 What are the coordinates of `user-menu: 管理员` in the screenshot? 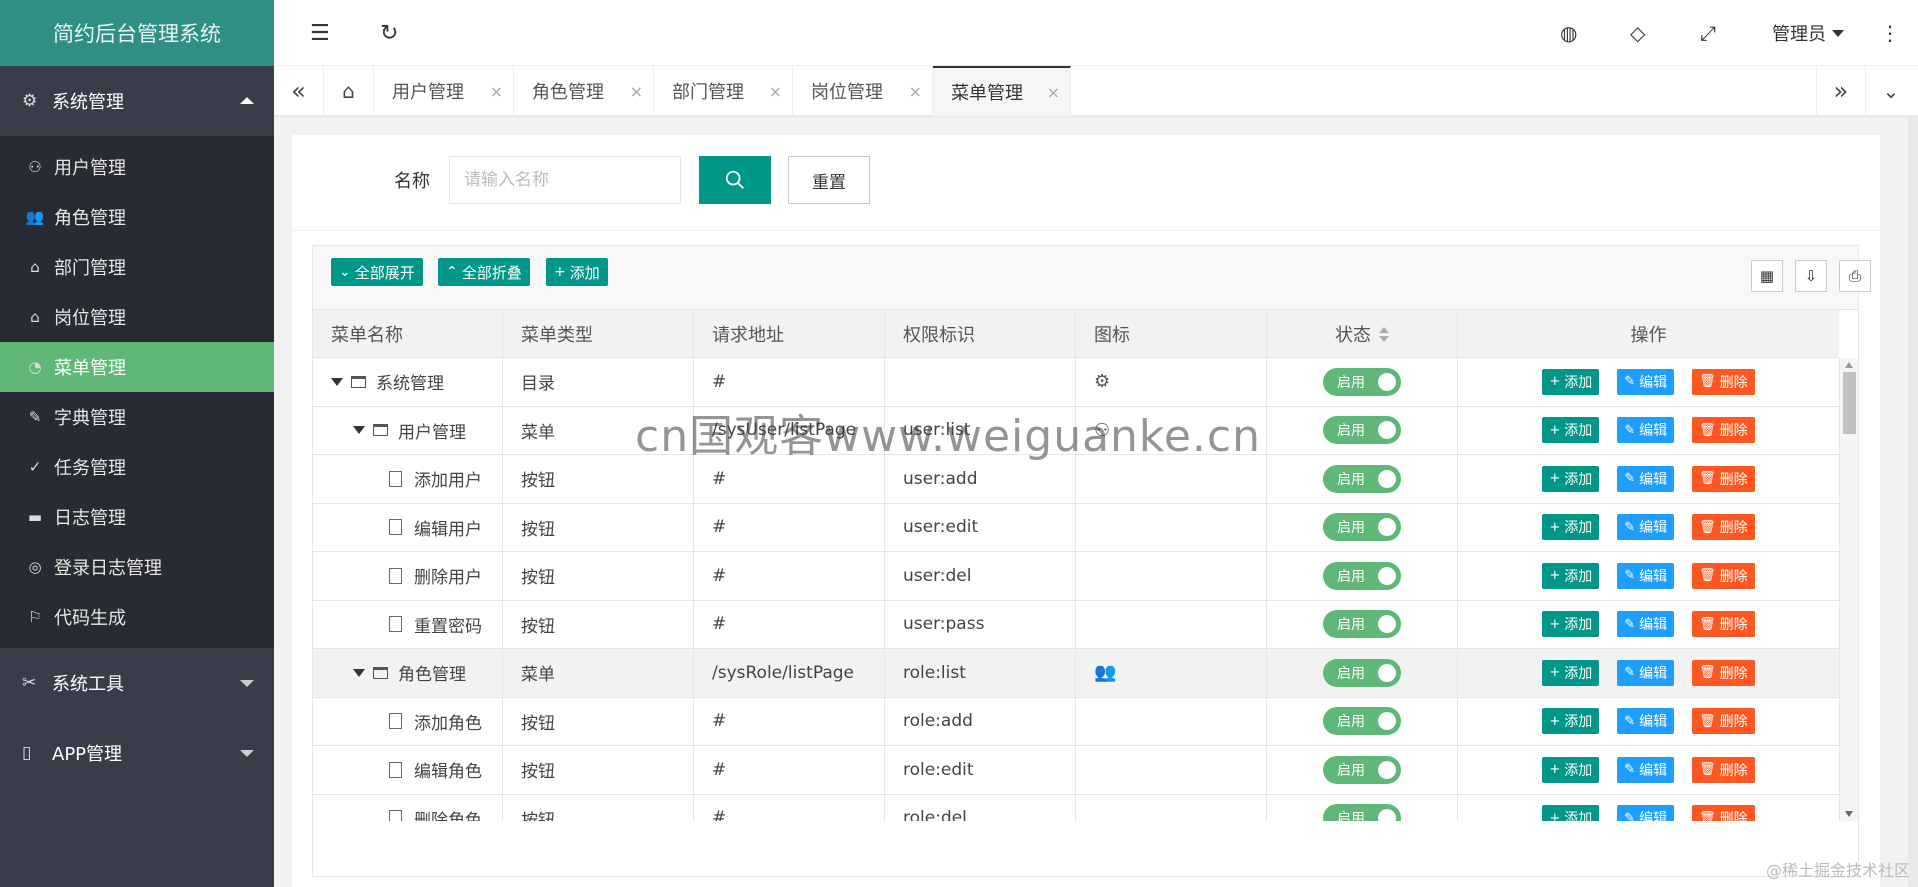 It's located at (1808, 33).